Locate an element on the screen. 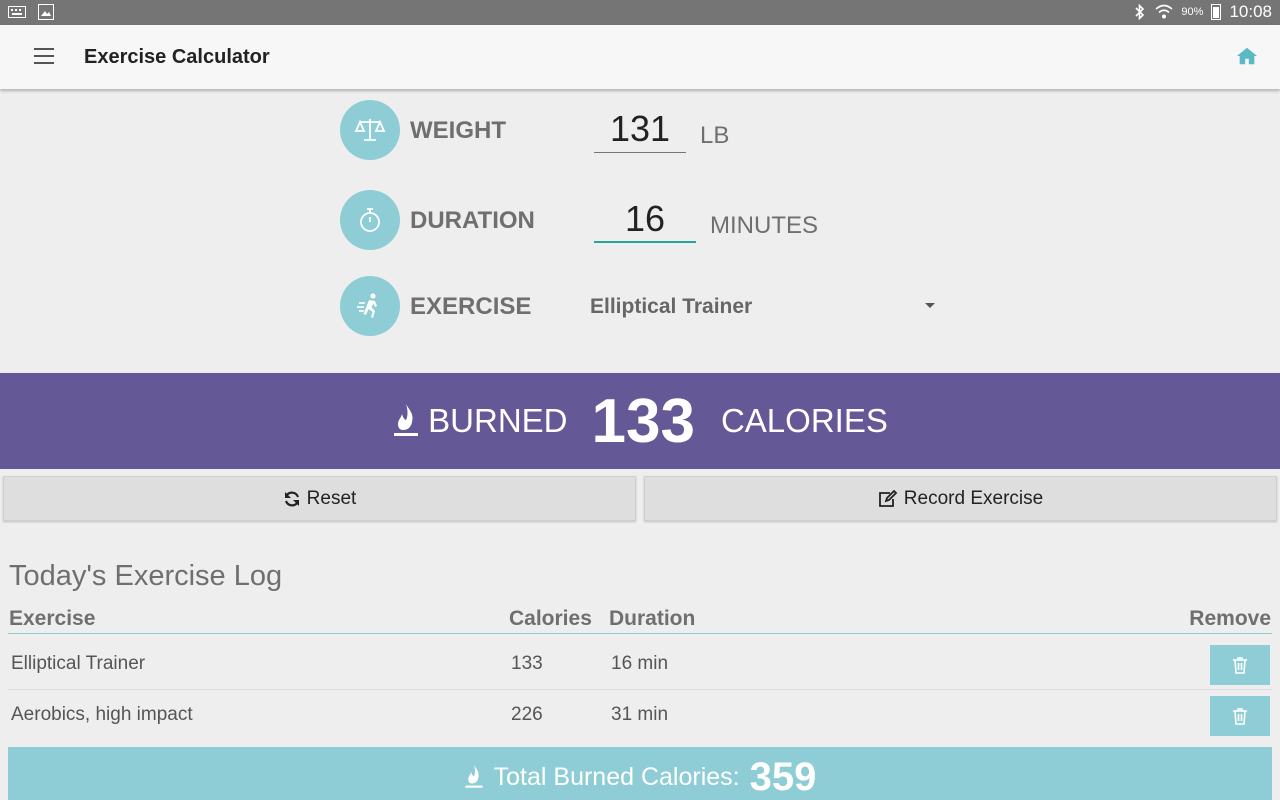 The image size is (1280, 800). chevron-down-icon is located at coordinates (930, 305).